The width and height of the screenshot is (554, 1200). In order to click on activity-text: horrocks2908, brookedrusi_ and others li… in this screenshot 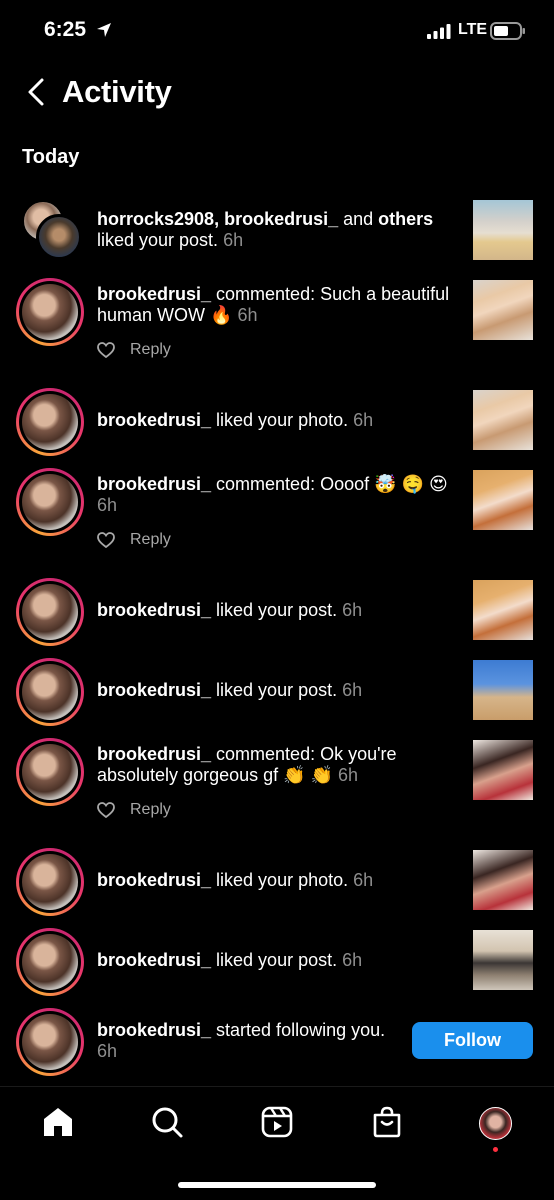, I will do `click(265, 229)`.